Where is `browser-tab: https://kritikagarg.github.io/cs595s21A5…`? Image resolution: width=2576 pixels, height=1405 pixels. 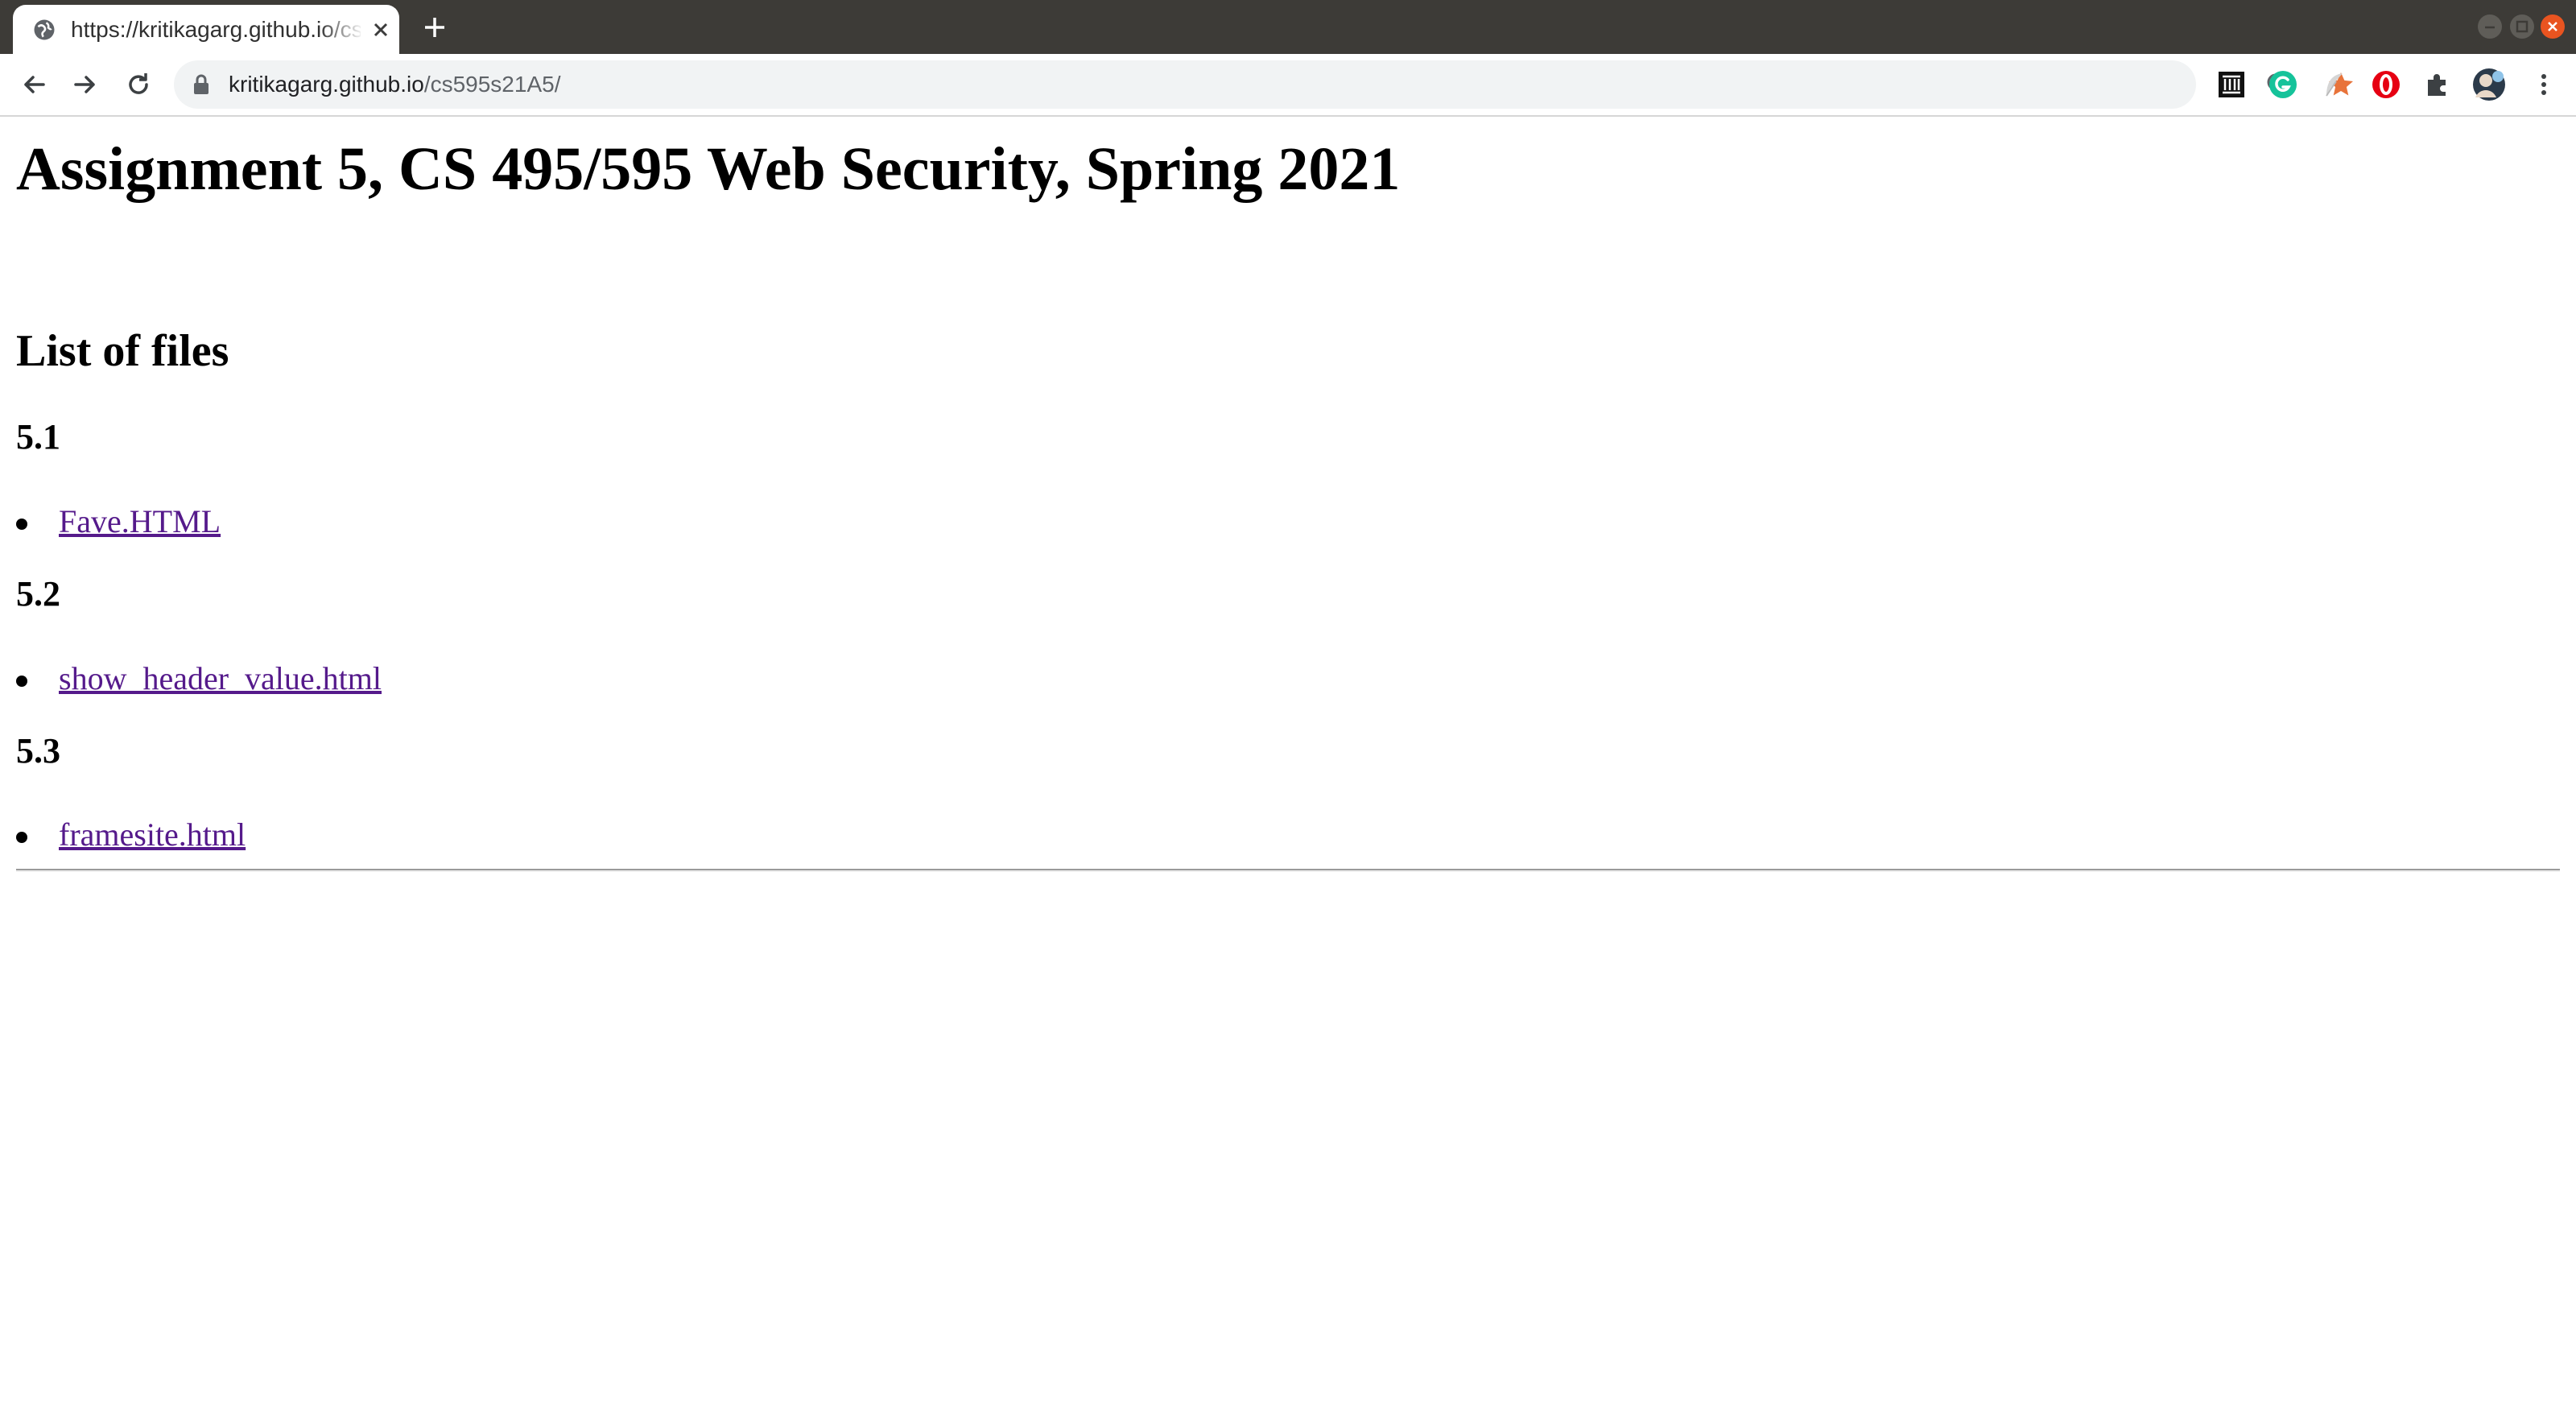 browser-tab: https://kritikagarg.github.io/cs595s21A5… is located at coordinates (206, 29).